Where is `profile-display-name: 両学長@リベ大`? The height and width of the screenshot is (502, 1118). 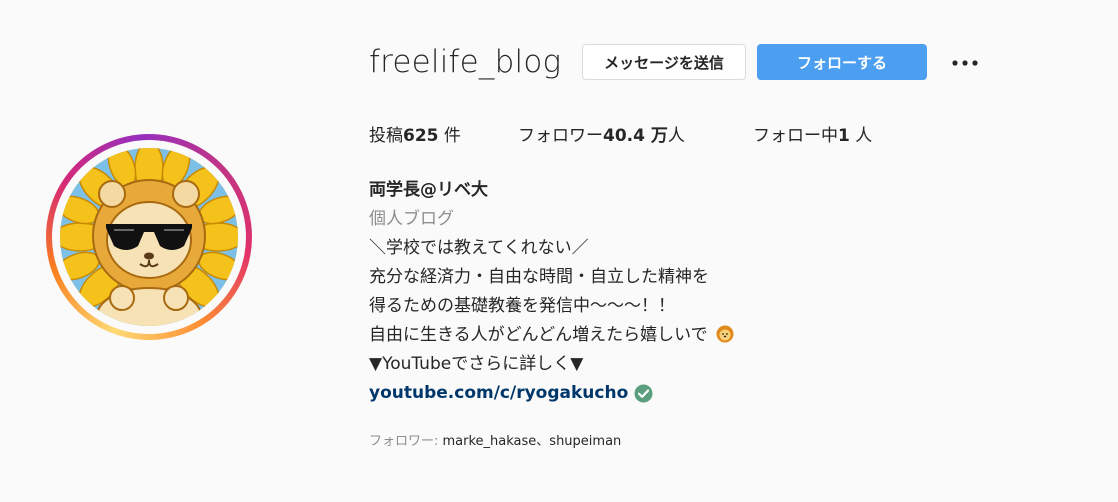 profile-display-name: 両学長@リベ大 is located at coordinates (428, 190).